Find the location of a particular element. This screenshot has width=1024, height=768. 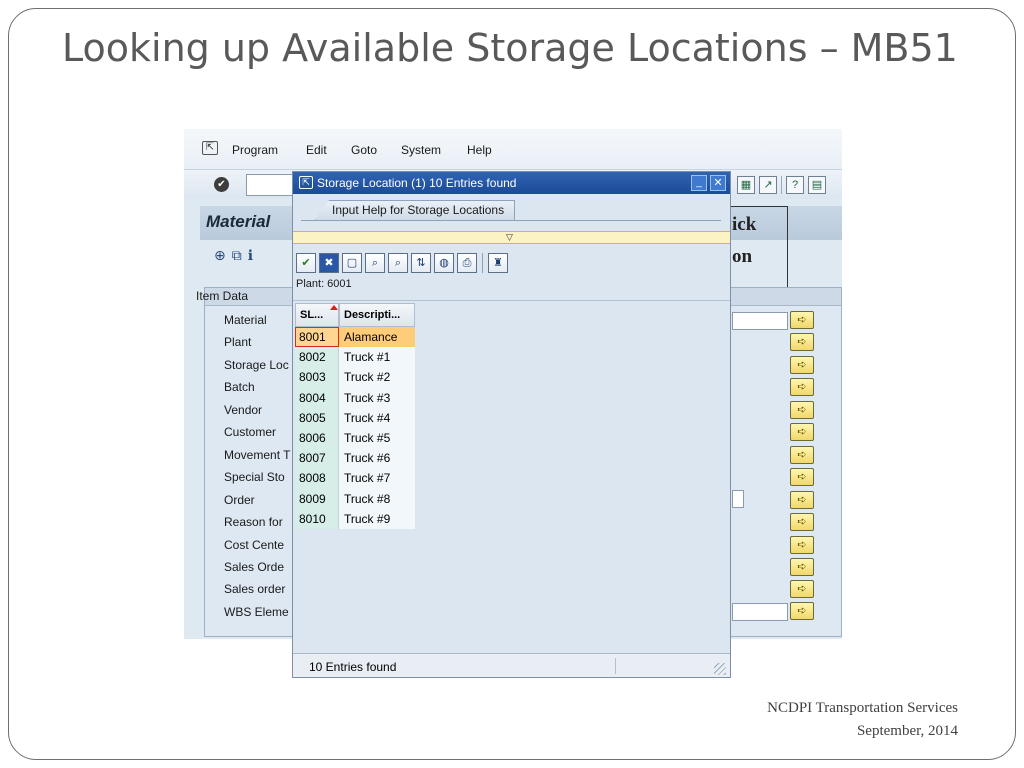

triangle-down-icon: ▽ is located at coordinates (509, 237).